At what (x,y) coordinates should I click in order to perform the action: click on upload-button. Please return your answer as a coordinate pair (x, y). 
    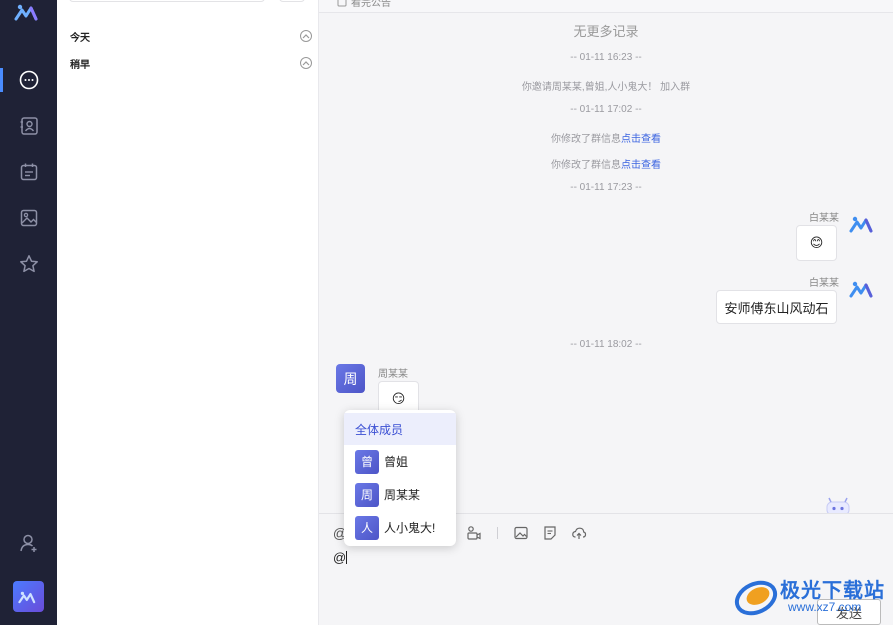
    Looking at the image, I should click on (579, 533).